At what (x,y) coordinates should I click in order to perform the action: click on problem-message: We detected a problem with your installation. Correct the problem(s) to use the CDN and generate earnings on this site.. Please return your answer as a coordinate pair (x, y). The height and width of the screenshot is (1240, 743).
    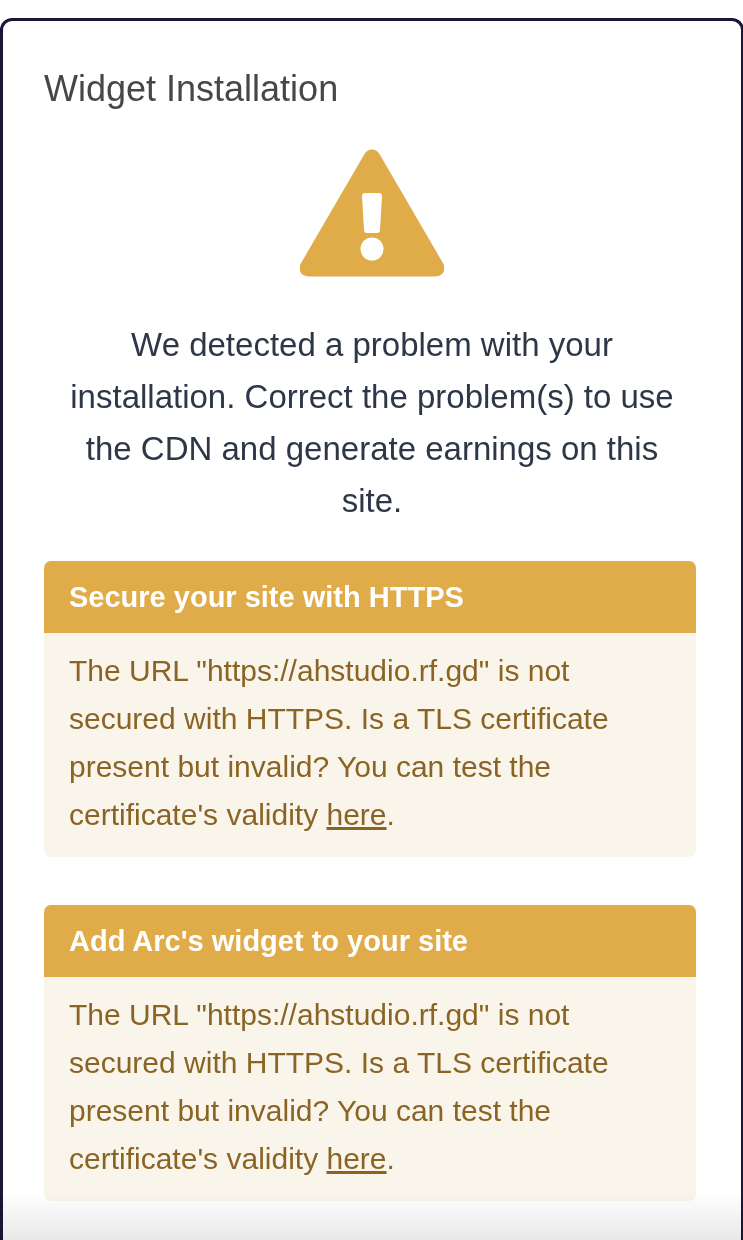
    Looking at the image, I should click on (372, 423).